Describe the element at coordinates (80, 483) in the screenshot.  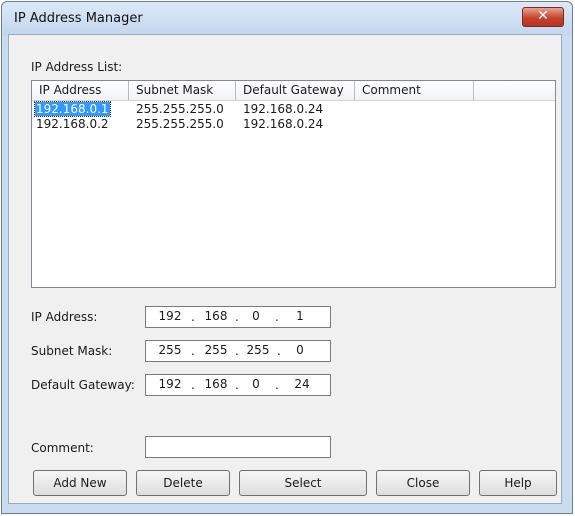
I see `add-new-button: Add New` at that location.